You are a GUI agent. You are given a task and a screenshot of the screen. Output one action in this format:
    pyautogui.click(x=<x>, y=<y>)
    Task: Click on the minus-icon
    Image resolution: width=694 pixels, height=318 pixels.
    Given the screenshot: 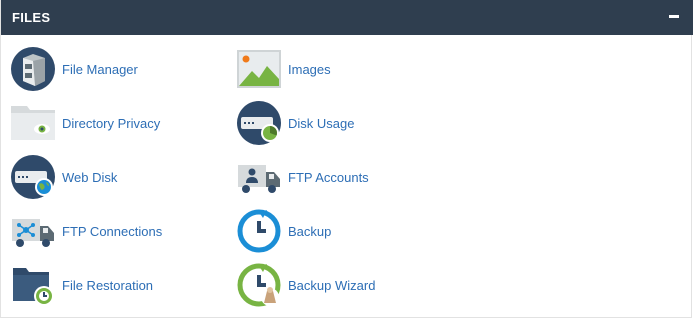 What is the action you would take?
    pyautogui.click(x=674, y=16)
    